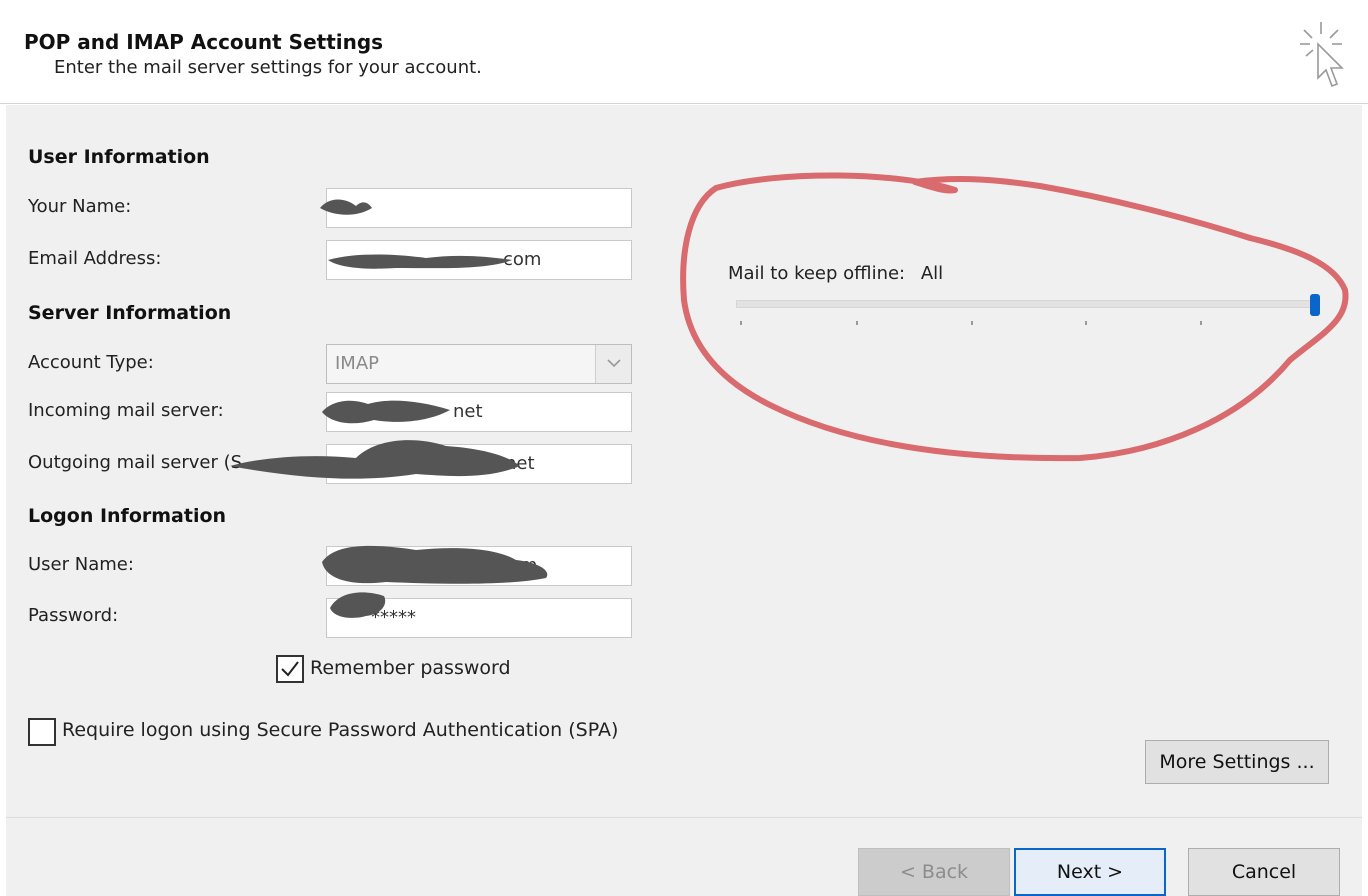  Describe the element at coordinates (3, 500) in the screenshot. I see `left-border` at that location.